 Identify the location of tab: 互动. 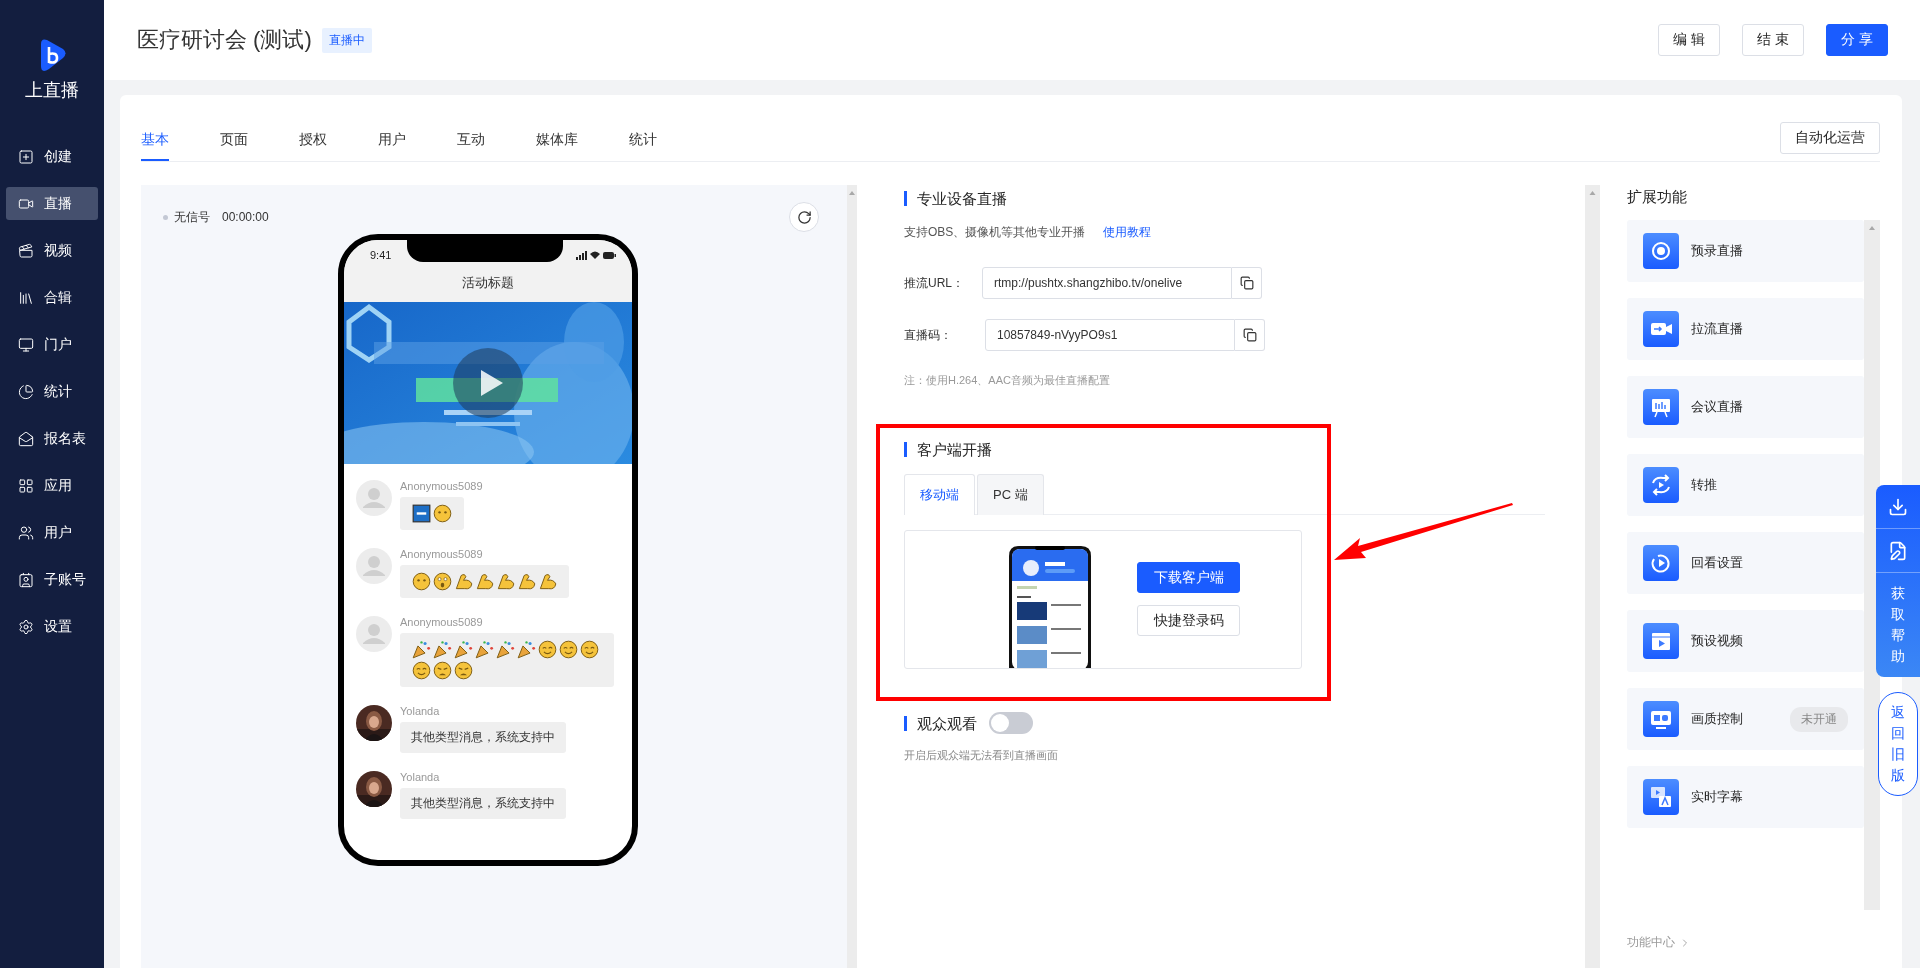
(471, 146).